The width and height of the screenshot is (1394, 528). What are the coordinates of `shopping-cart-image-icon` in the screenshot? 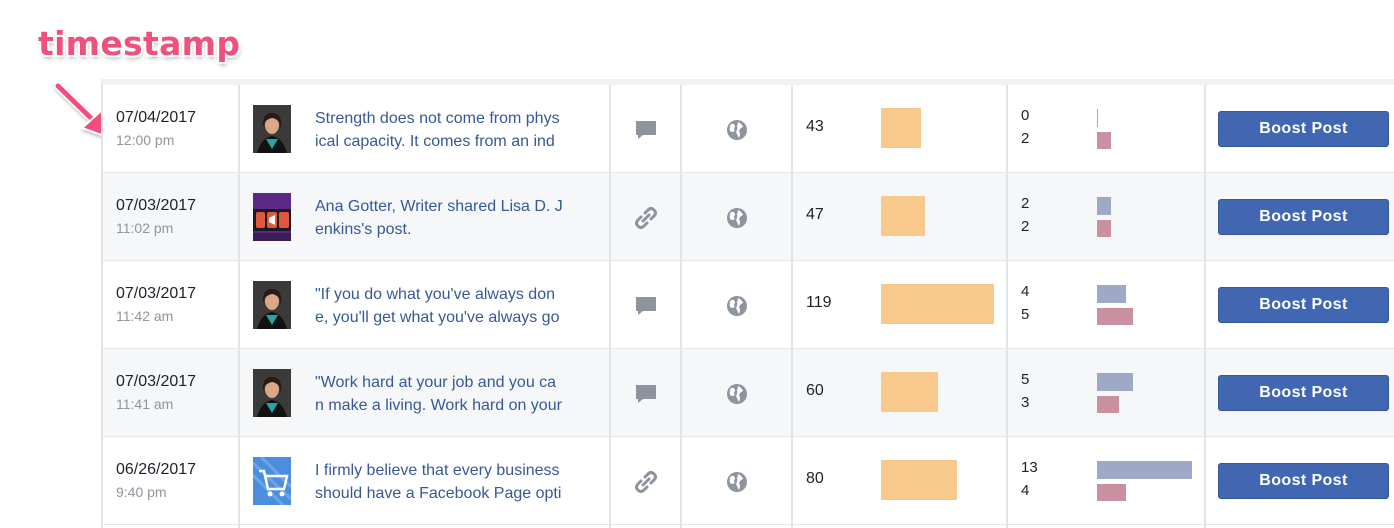 It's located at (272, 481).